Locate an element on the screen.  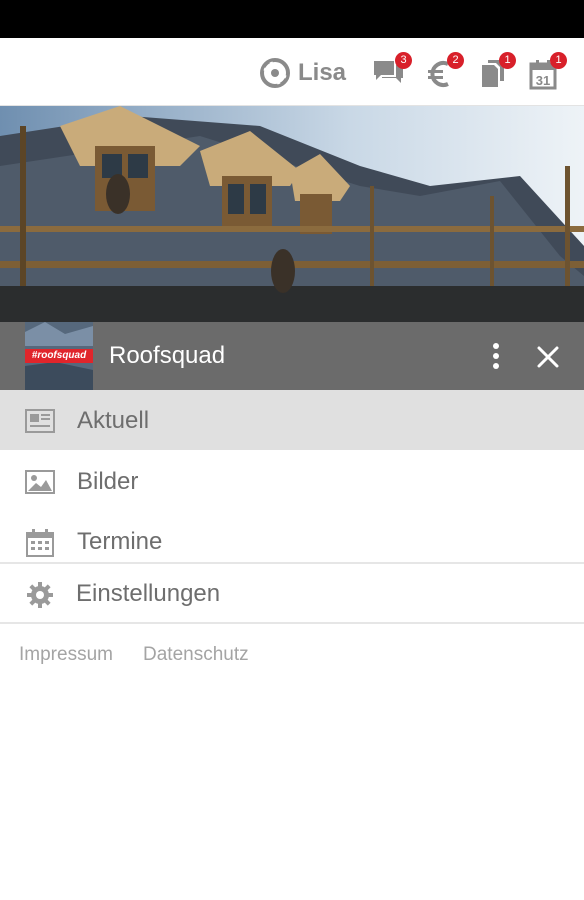
user-name: Lisa is located at coordinates (322, 72).